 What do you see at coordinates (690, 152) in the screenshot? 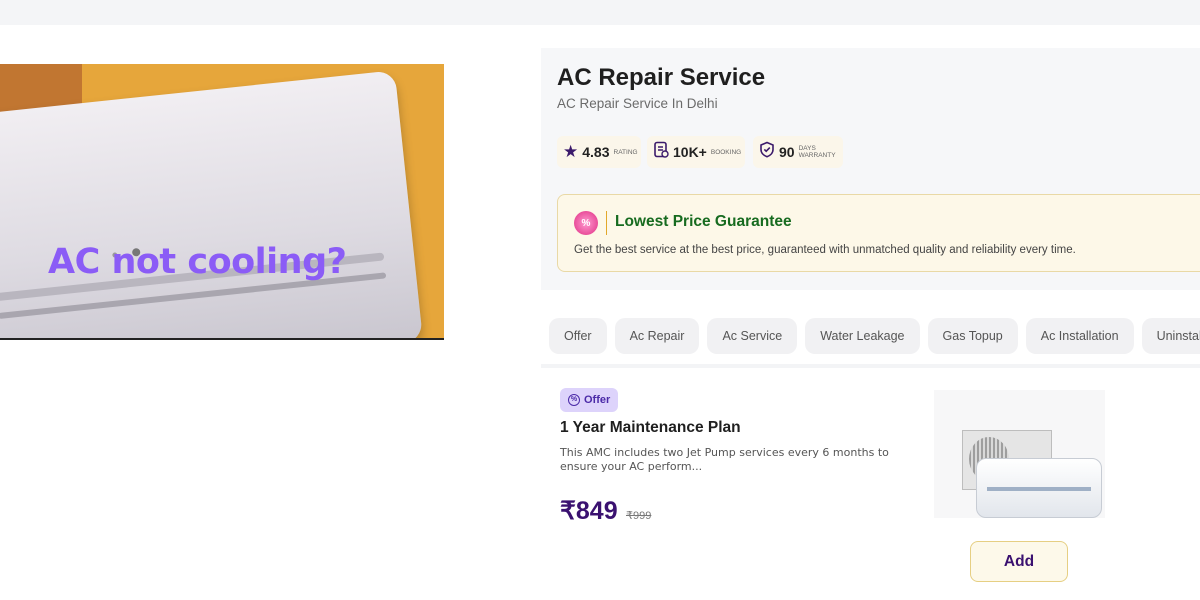
I see `booking-value: 10K+` at bounding box center [690, 152].